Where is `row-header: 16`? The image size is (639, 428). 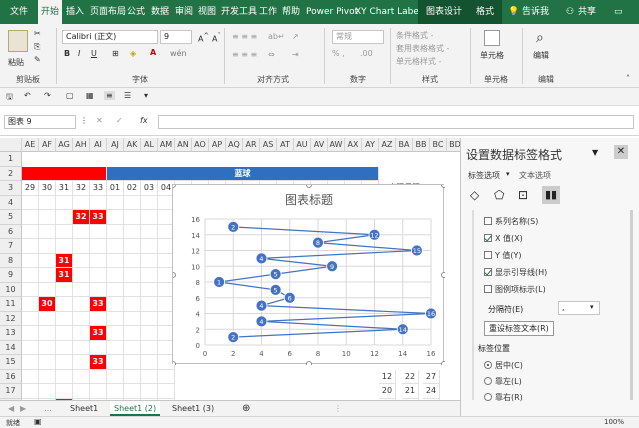
row-header: 16 is located at coordinates (11, 376).